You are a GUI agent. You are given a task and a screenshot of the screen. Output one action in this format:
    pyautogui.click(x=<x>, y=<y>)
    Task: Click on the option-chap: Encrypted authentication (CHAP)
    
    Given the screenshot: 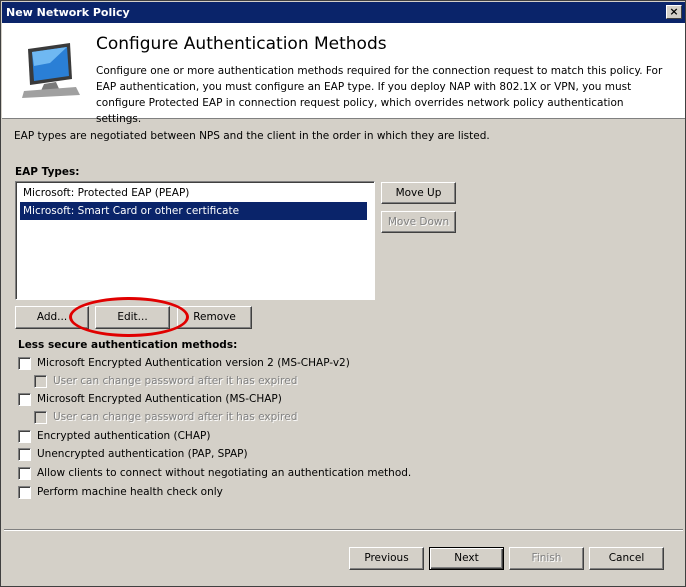 What is the action you would take?
    pyautogui.click(x=114, y=436)
    